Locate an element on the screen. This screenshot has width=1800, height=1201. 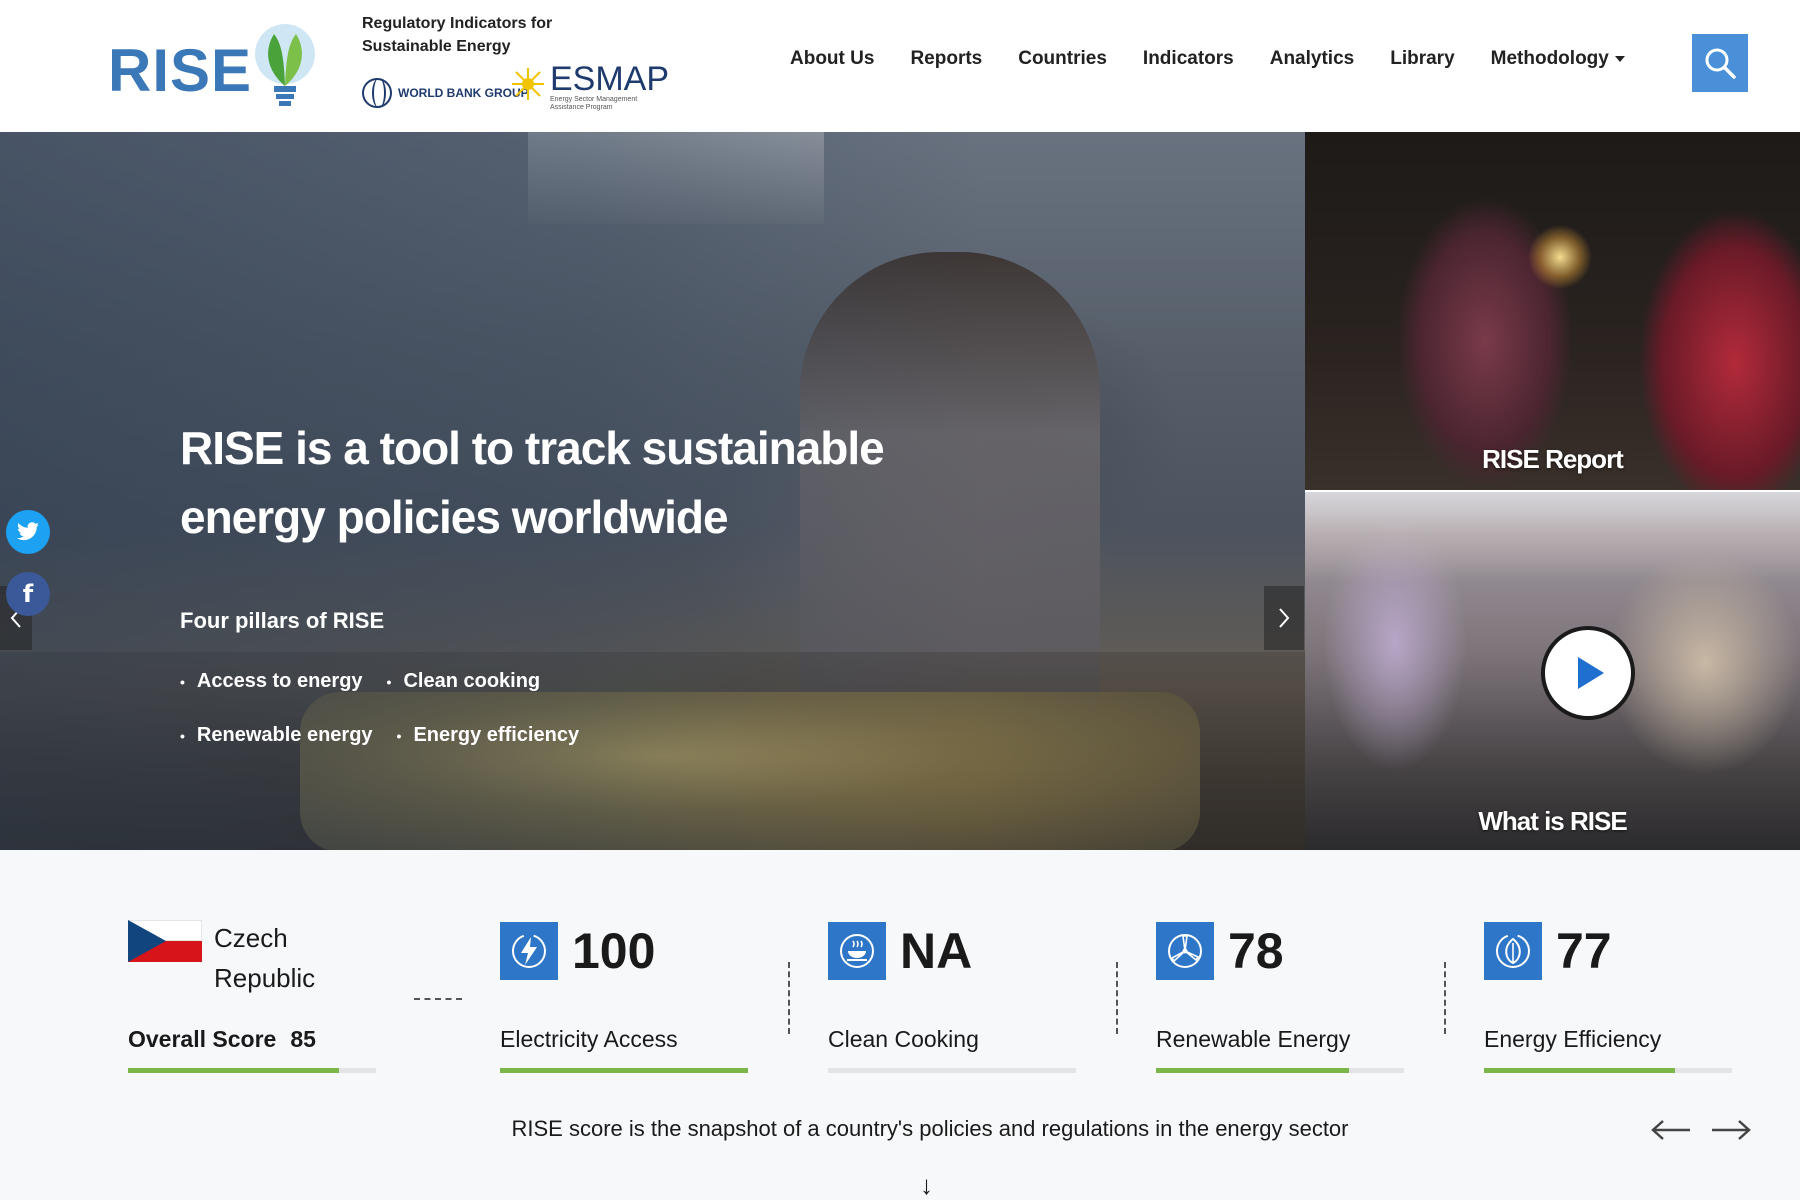
twitter-icon is located at coordinates (28, 531).